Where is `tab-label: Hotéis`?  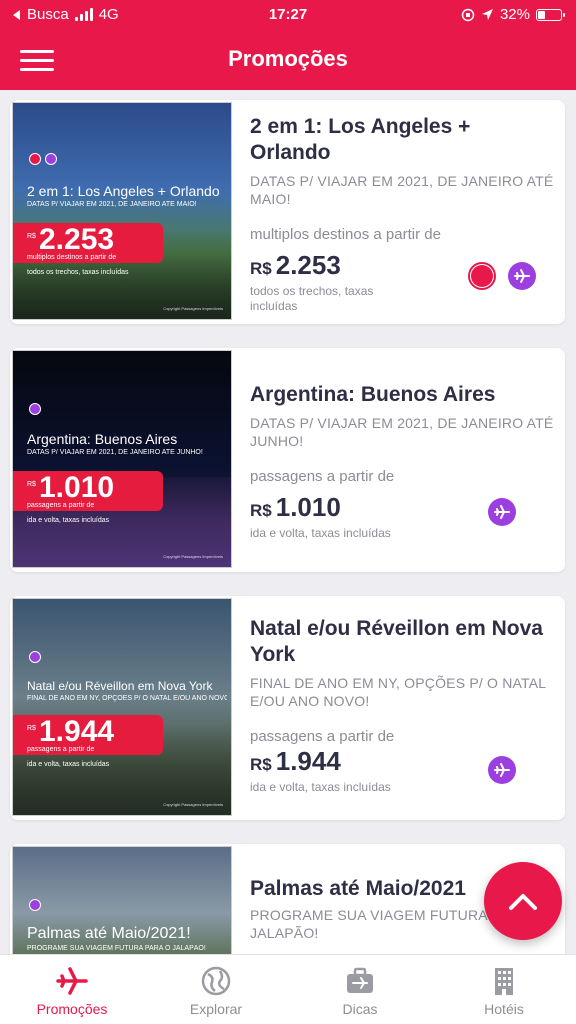 tab-label: Hotéis is located at coordinates (504, 1009).